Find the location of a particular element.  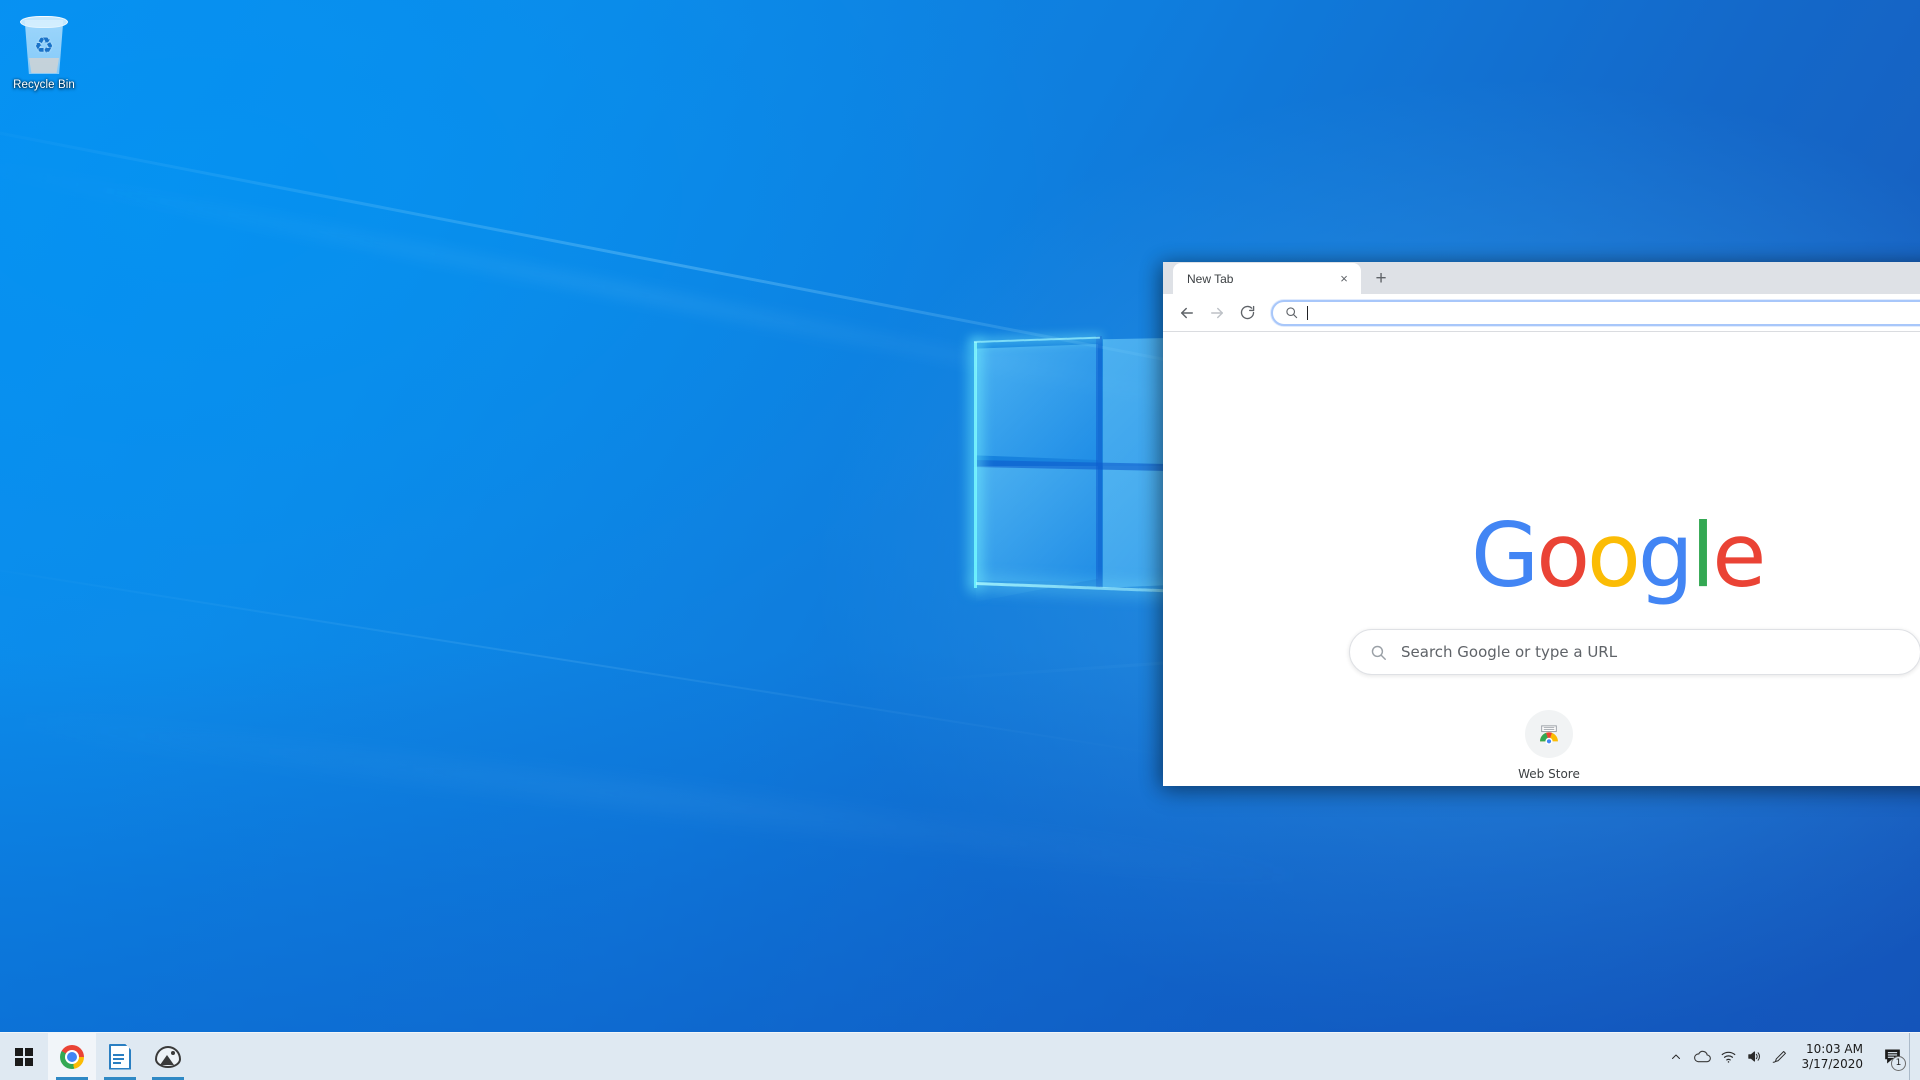

writer-document-icon is located at coordinates (120, 1056).